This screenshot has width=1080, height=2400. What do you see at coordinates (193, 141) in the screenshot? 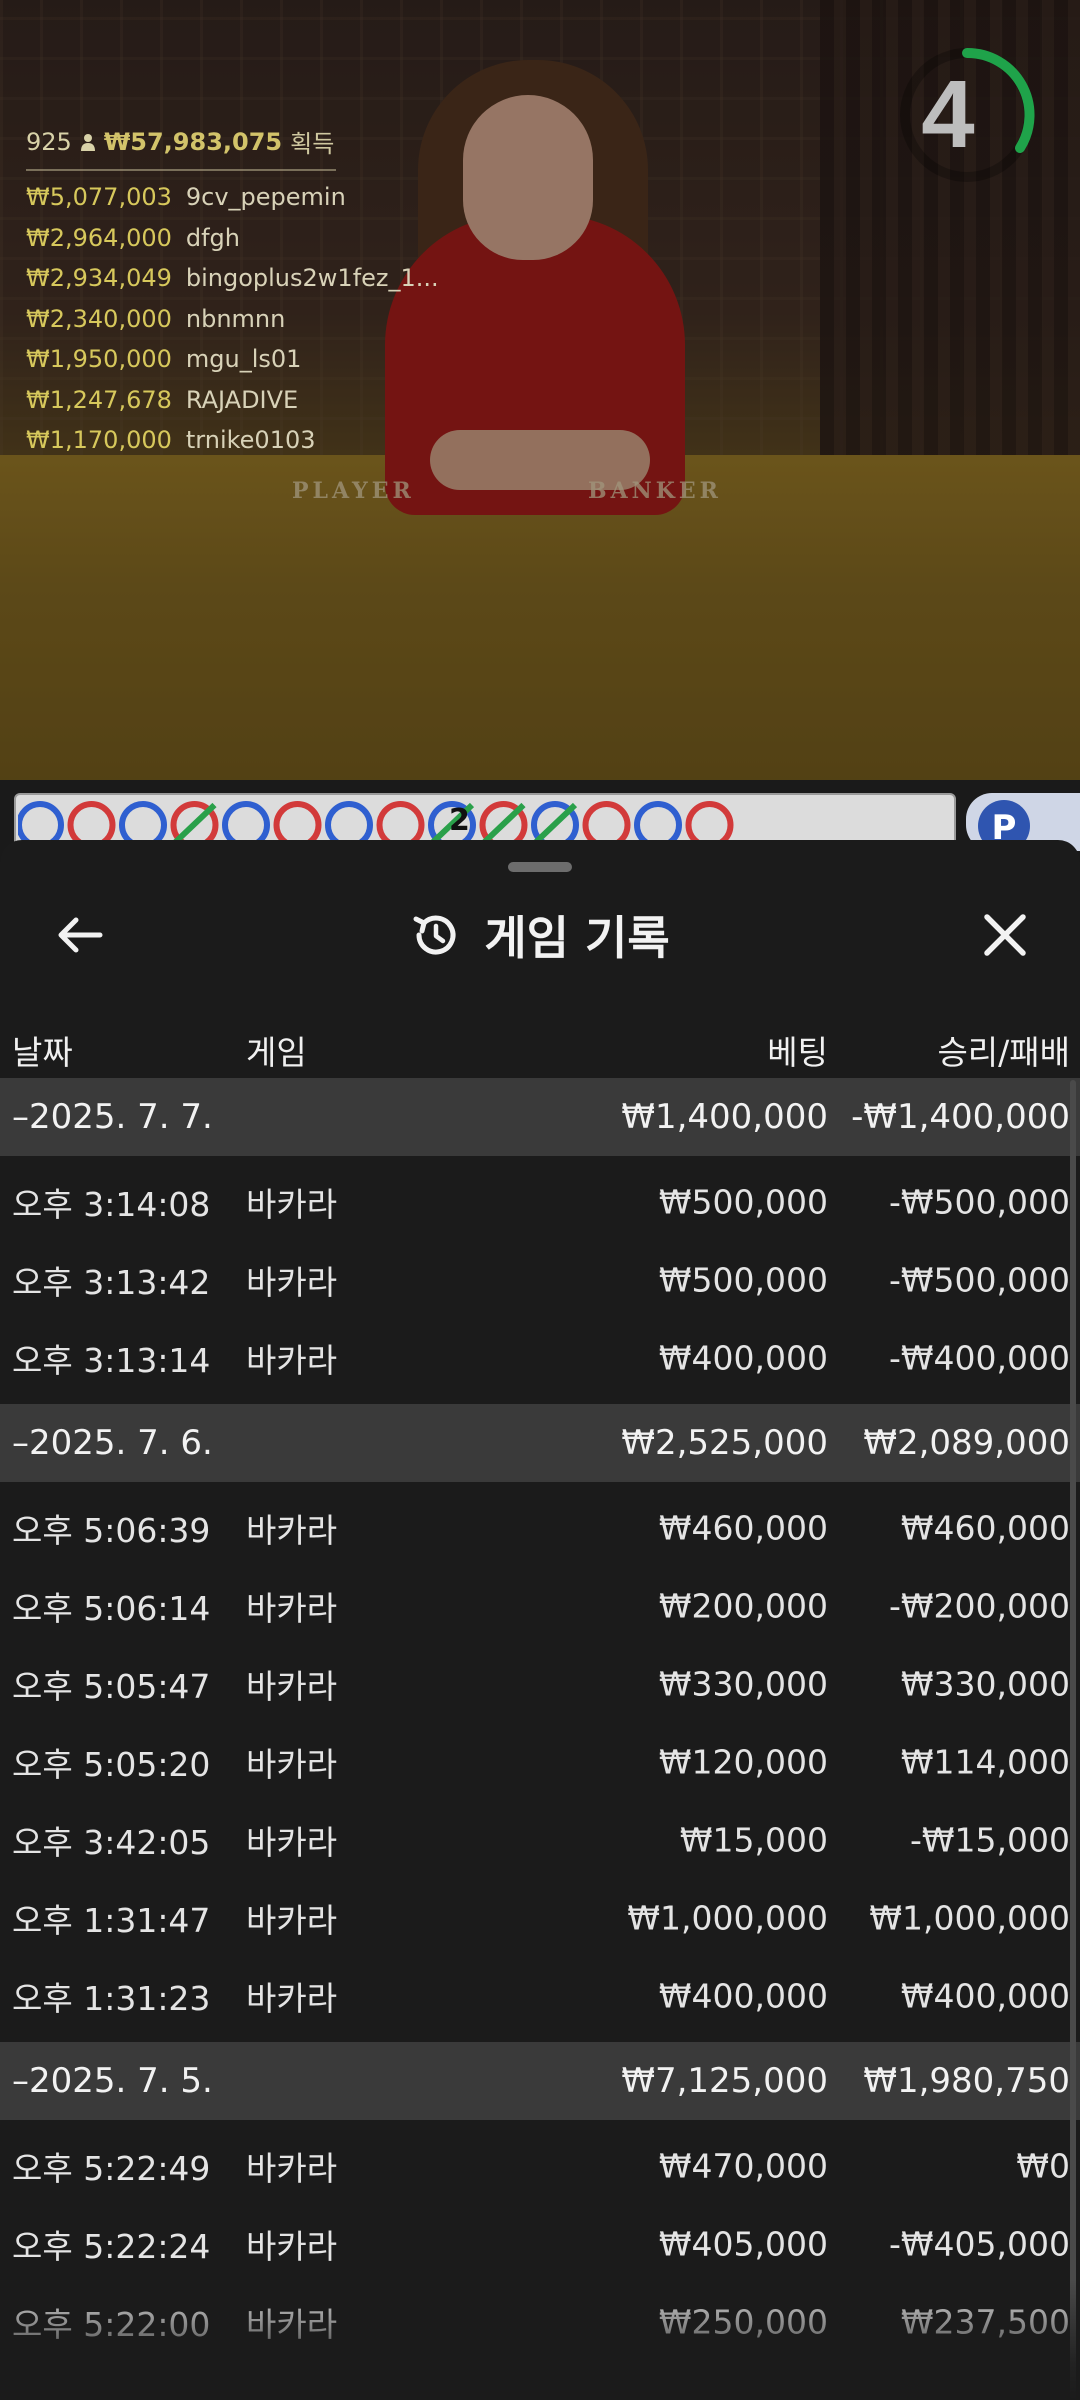
I see `total-winnings: ₩57,983,075` at bounding box center [193, 141].